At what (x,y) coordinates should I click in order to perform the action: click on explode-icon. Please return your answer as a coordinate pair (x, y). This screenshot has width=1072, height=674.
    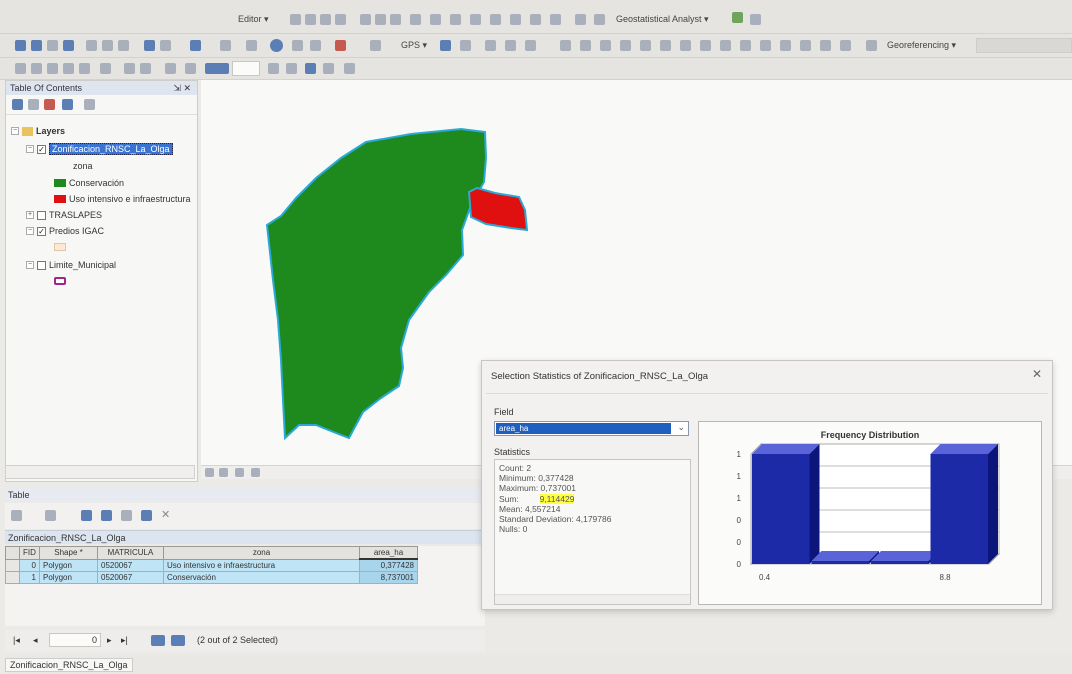
    Looking at the image, I should click on (580, 19).